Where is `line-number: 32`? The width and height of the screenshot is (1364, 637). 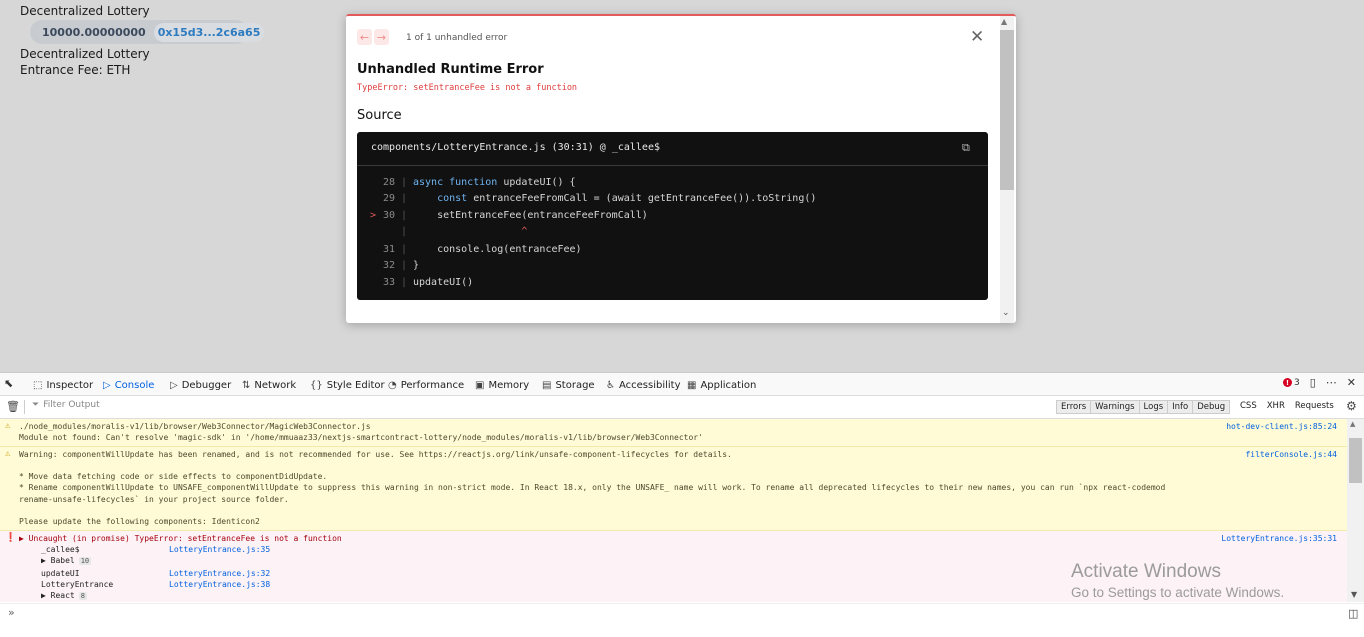 line-number: 32 is located at coordinates (388, 265).